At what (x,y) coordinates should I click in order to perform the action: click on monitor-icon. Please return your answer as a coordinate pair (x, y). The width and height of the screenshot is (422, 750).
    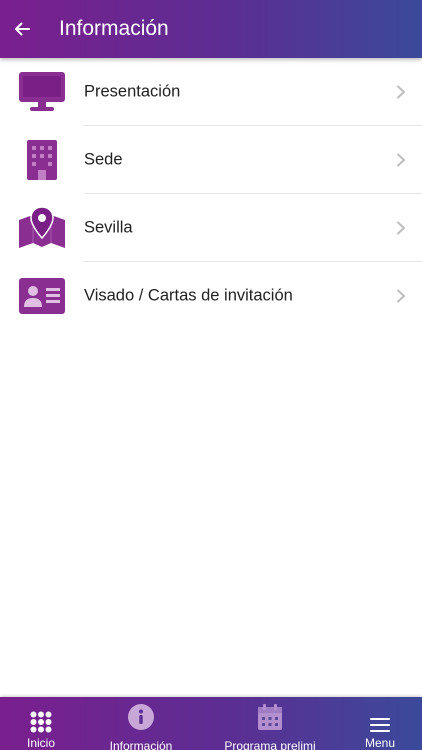
    Looking at the image, I should click on (42, 92).